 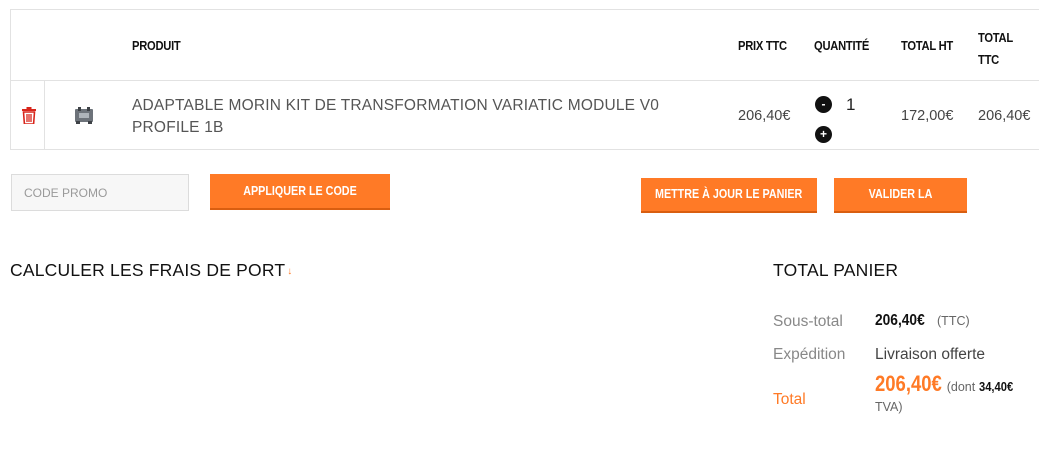 I want to click on quantity-decrease-button: -, so click(x=823, y=104).